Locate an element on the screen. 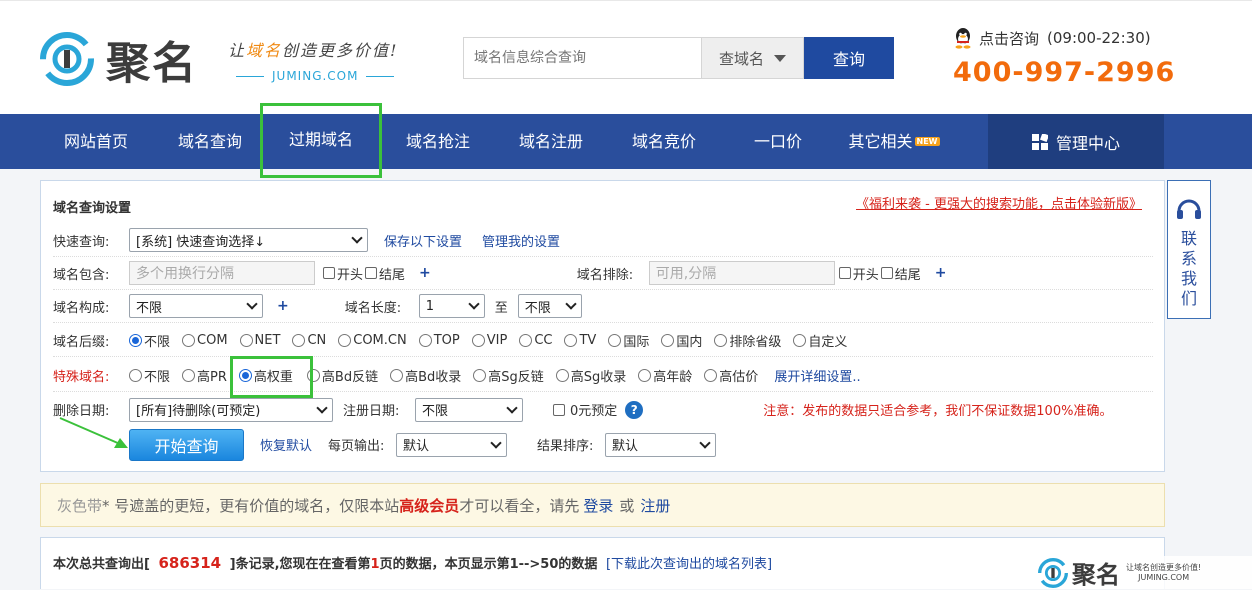 The image size is (1252, 590). suffix-option: TOP is located at coordinates (439, 340).